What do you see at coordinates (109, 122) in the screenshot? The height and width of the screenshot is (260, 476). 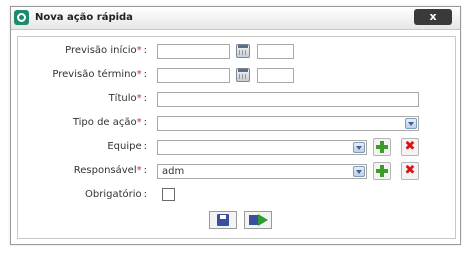 I see `tipo-acao-label: Tipo de ação*:` at bounding box center [109, 122].